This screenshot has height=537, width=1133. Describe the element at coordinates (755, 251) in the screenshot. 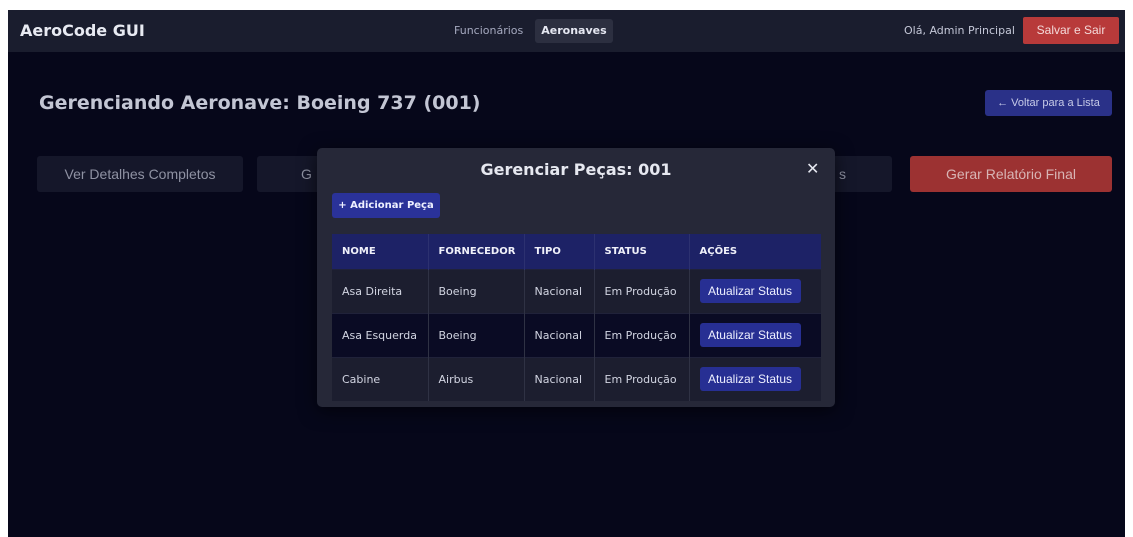

I see `column-header-acoes: AÇÕES` at that location.